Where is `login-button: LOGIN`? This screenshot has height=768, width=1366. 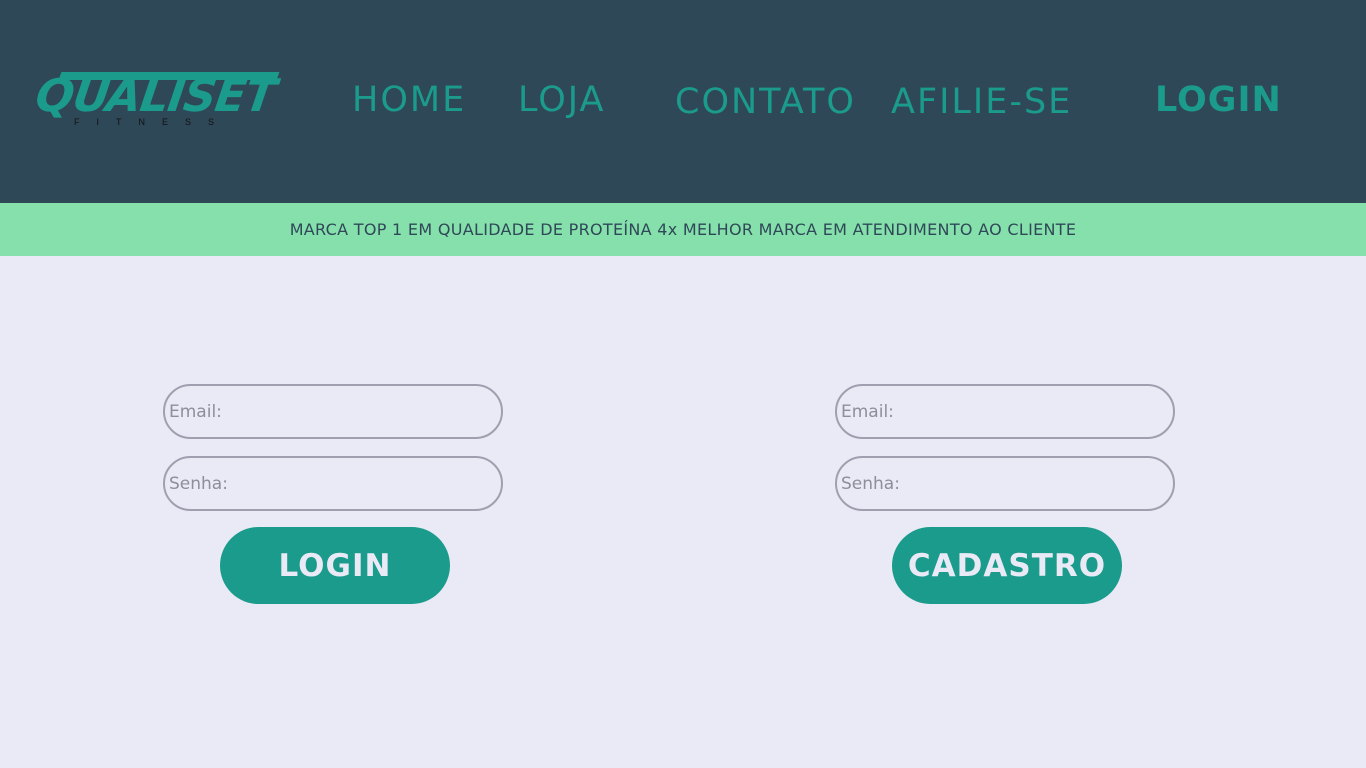
login-button: LOGIN is located at coordinates (335, 565).